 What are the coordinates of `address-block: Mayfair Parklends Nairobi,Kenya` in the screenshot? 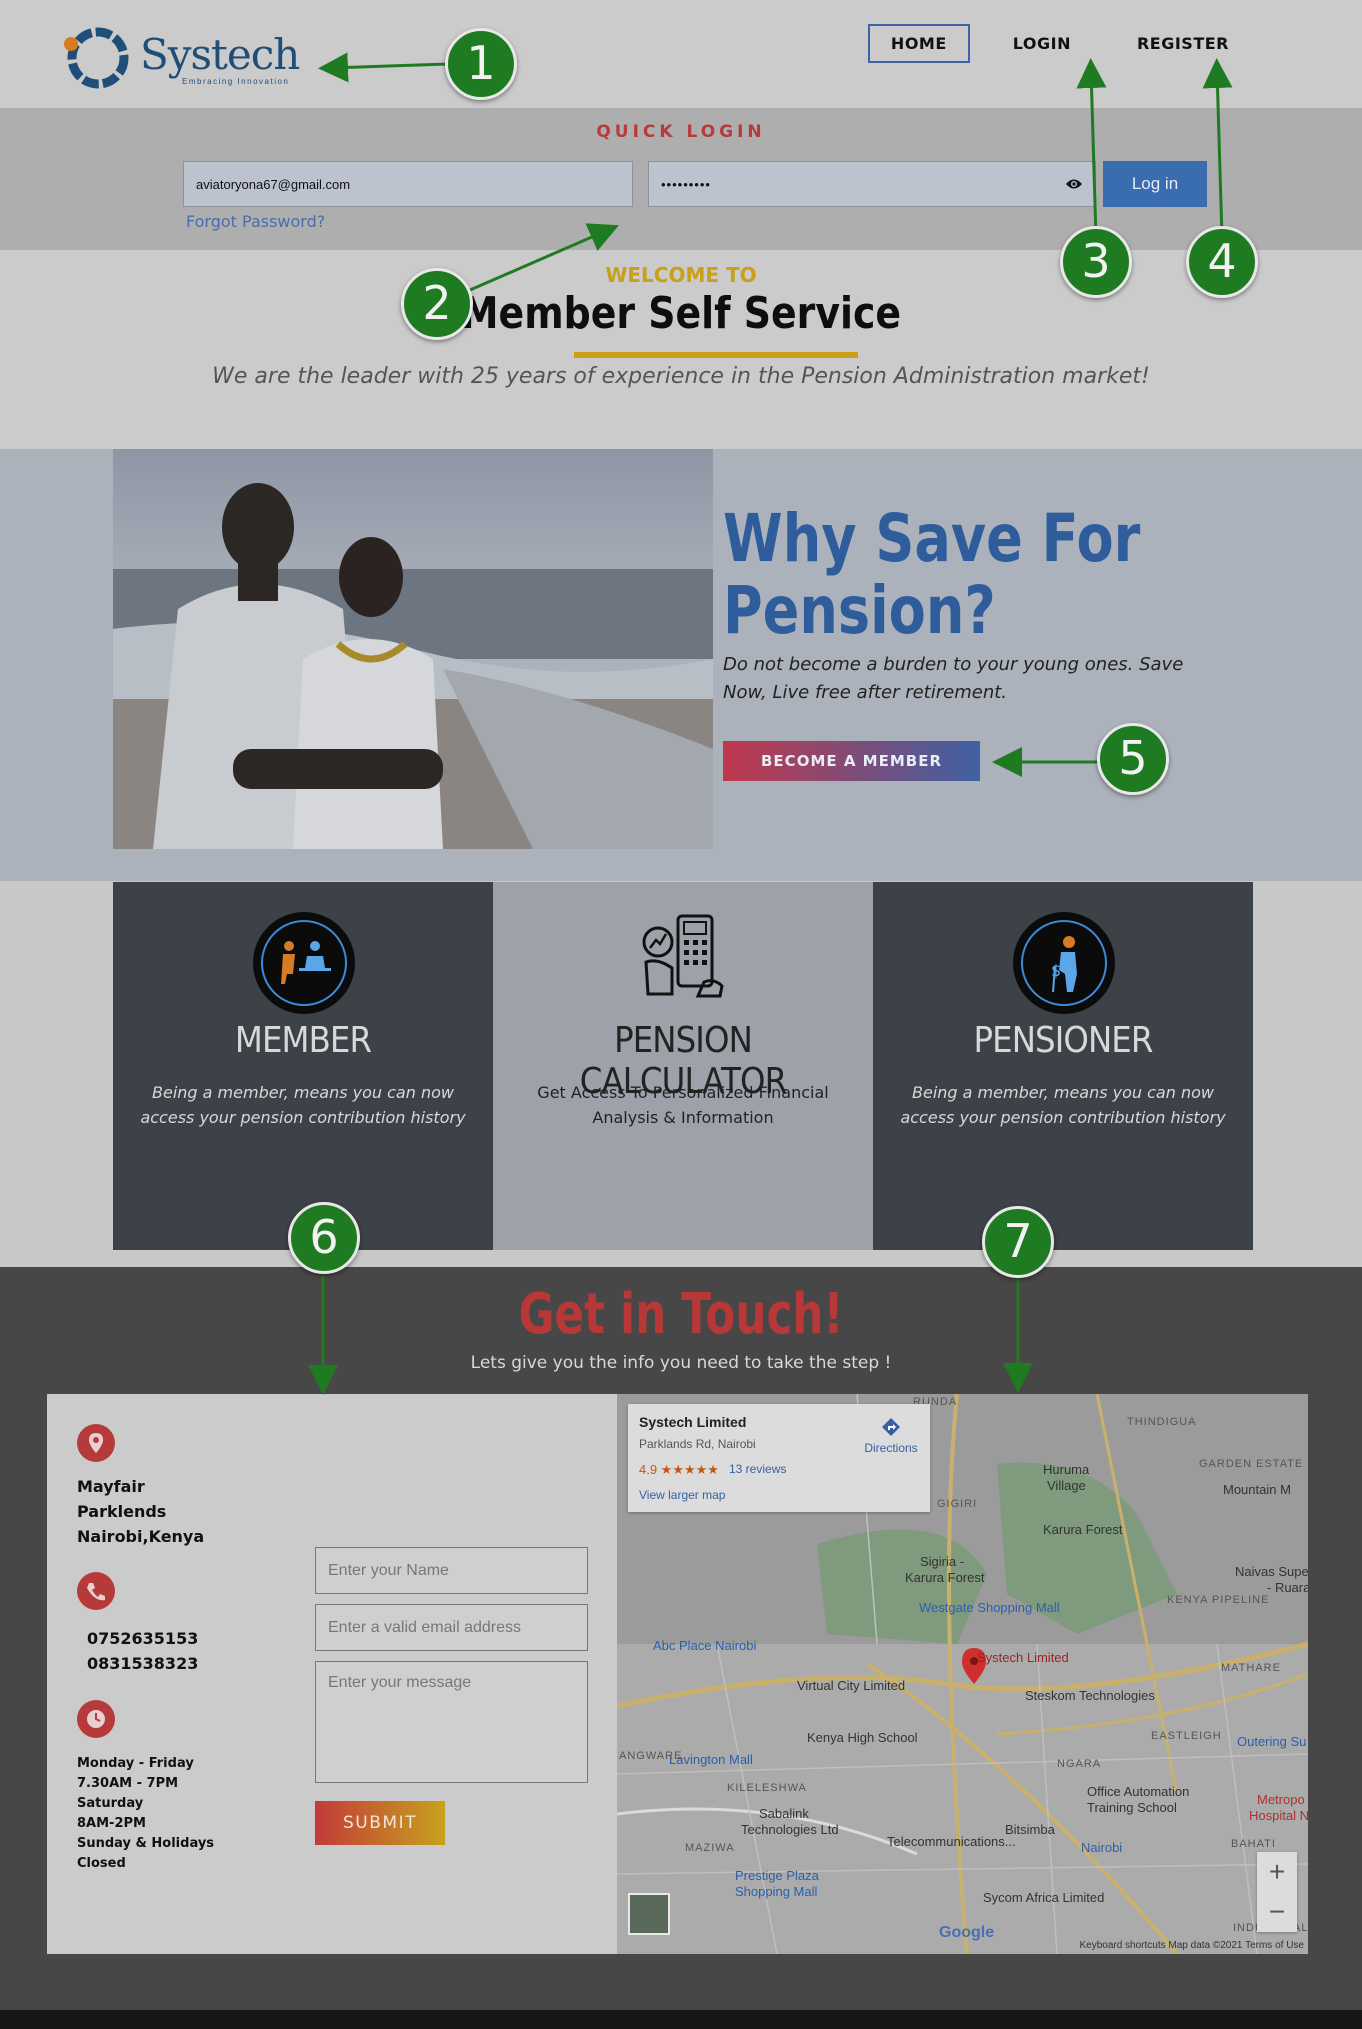 It's located at (140, 1511).